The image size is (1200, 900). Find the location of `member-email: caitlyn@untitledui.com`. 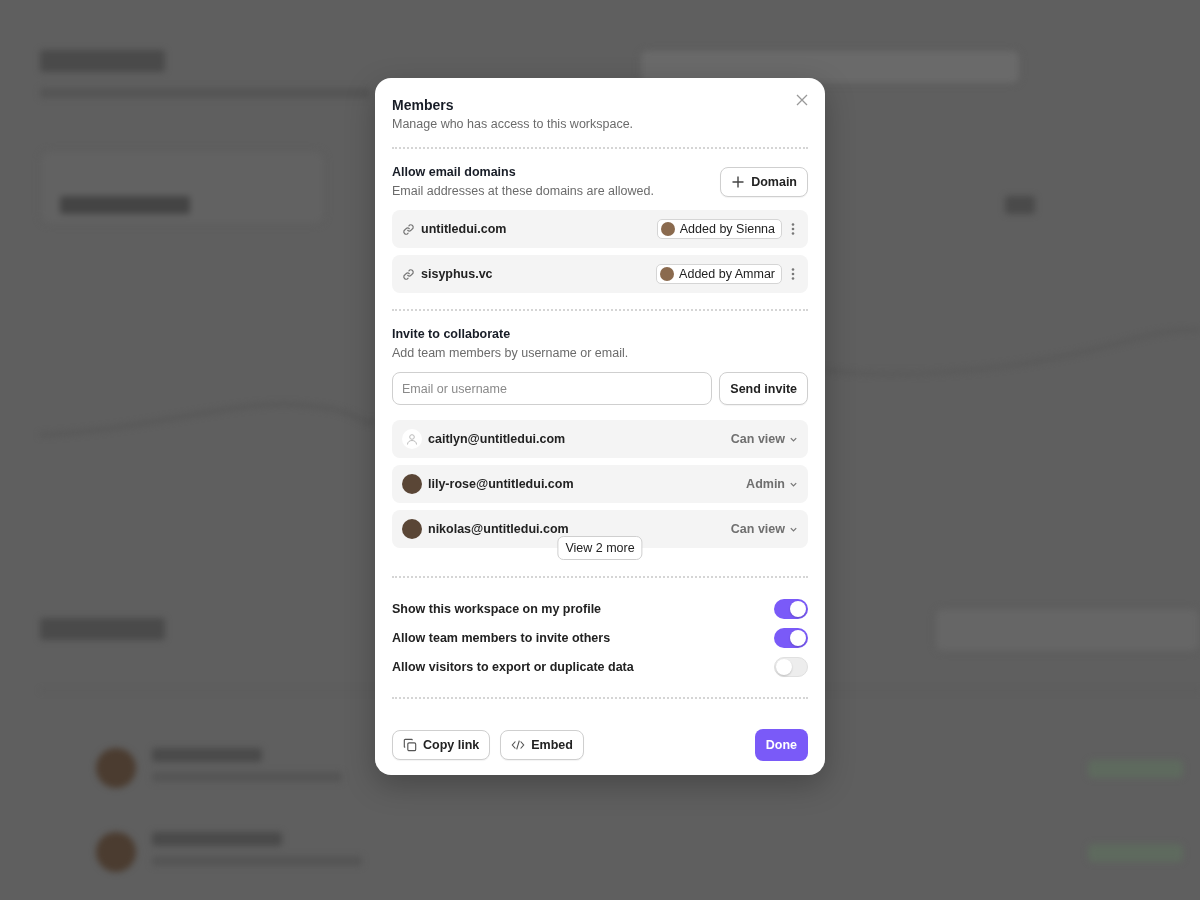

member-email: caitlyn@untitledui.com is located at coordinates (497, 439).